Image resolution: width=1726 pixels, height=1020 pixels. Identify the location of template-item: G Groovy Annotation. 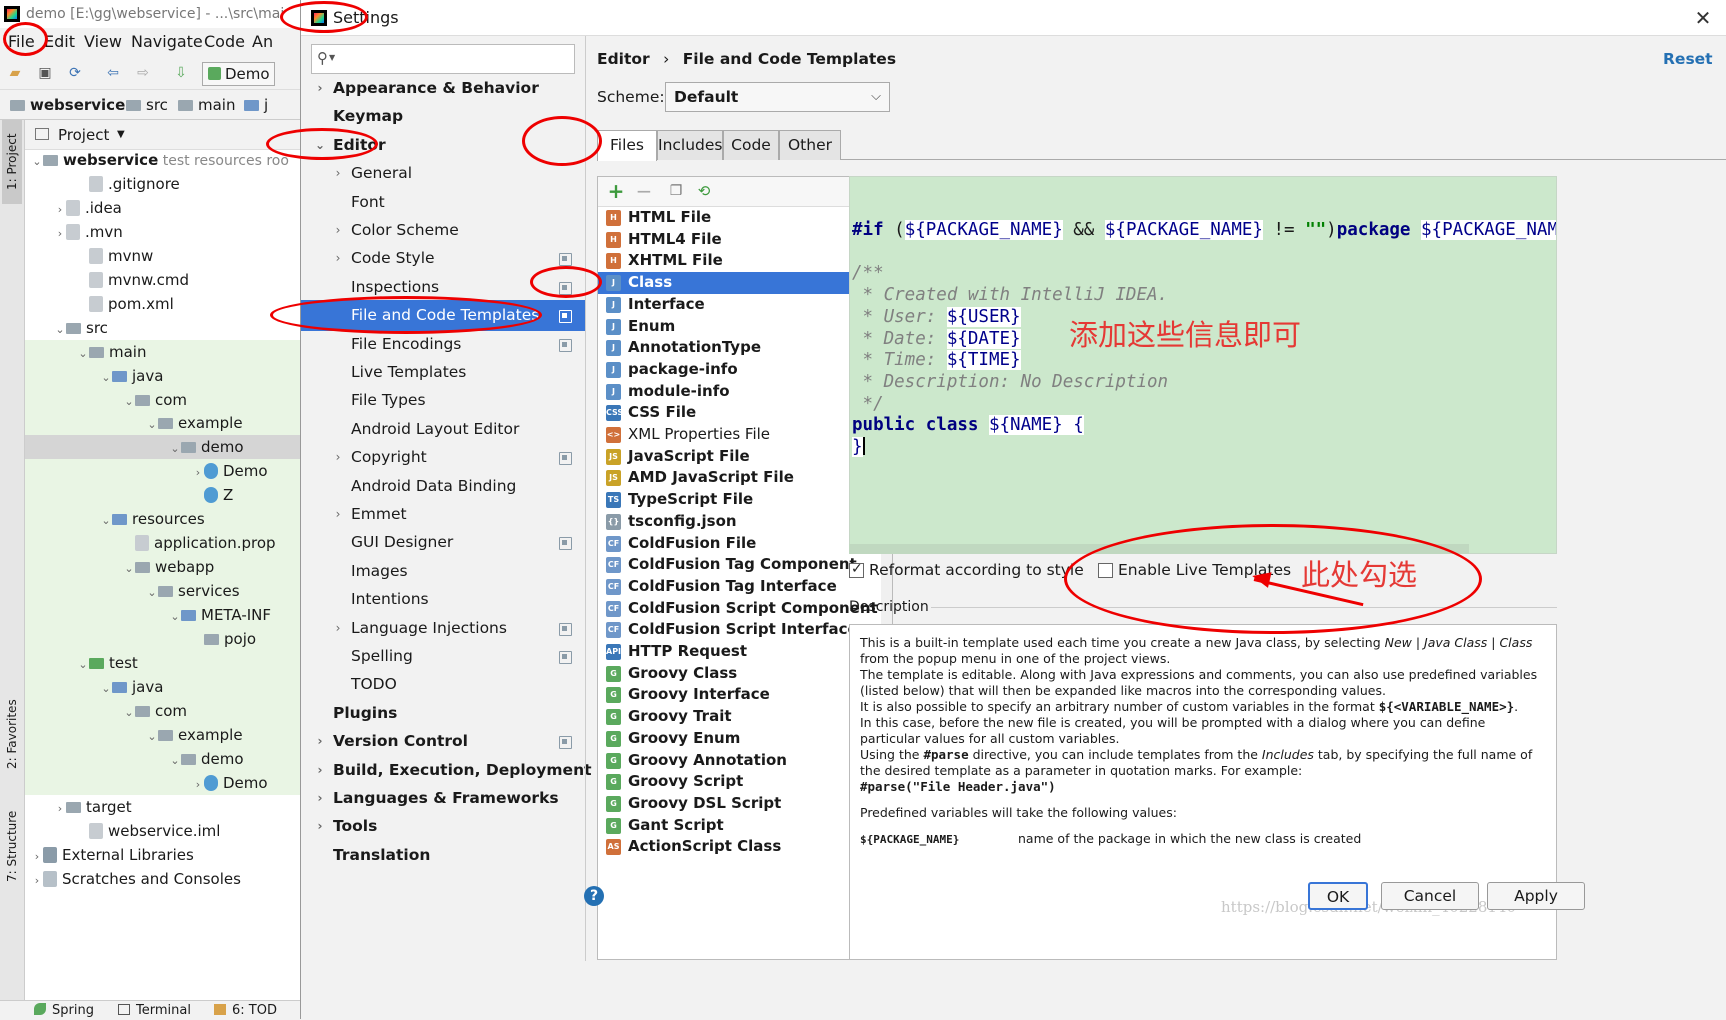
(739, 761).